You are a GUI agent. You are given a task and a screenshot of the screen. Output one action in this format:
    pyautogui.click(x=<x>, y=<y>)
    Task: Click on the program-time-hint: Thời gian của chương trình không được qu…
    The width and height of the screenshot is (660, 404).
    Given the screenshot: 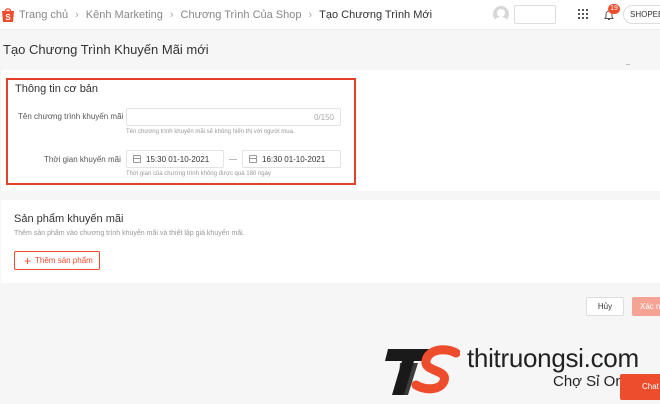 What is the action you would take?
    pyautogui.click(x=198, y=174)
    